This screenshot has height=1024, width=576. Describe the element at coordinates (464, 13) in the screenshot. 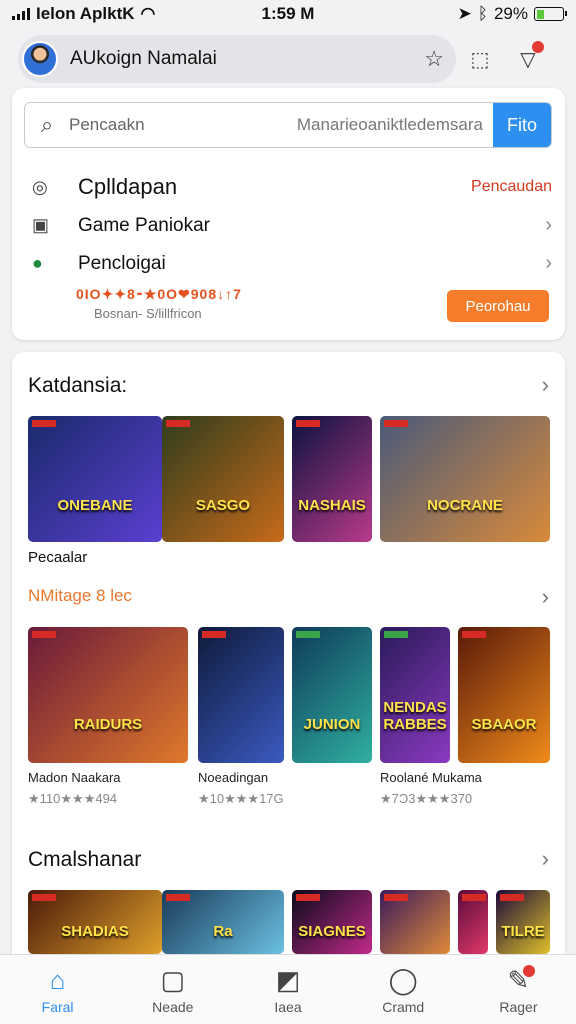

I see `location-arrow-icon: ➤` at that location.